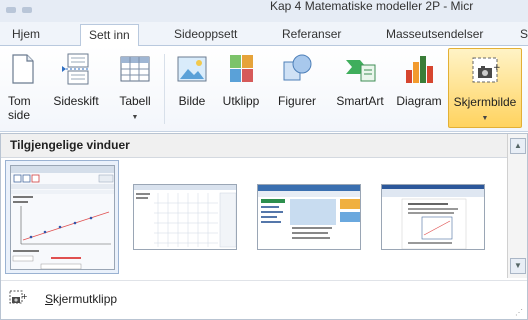 The width and height of the screenshot is (528, 320). Describe the element at coordinates (75, 69) in the screenshot. I see `page-break-icon` at that location.